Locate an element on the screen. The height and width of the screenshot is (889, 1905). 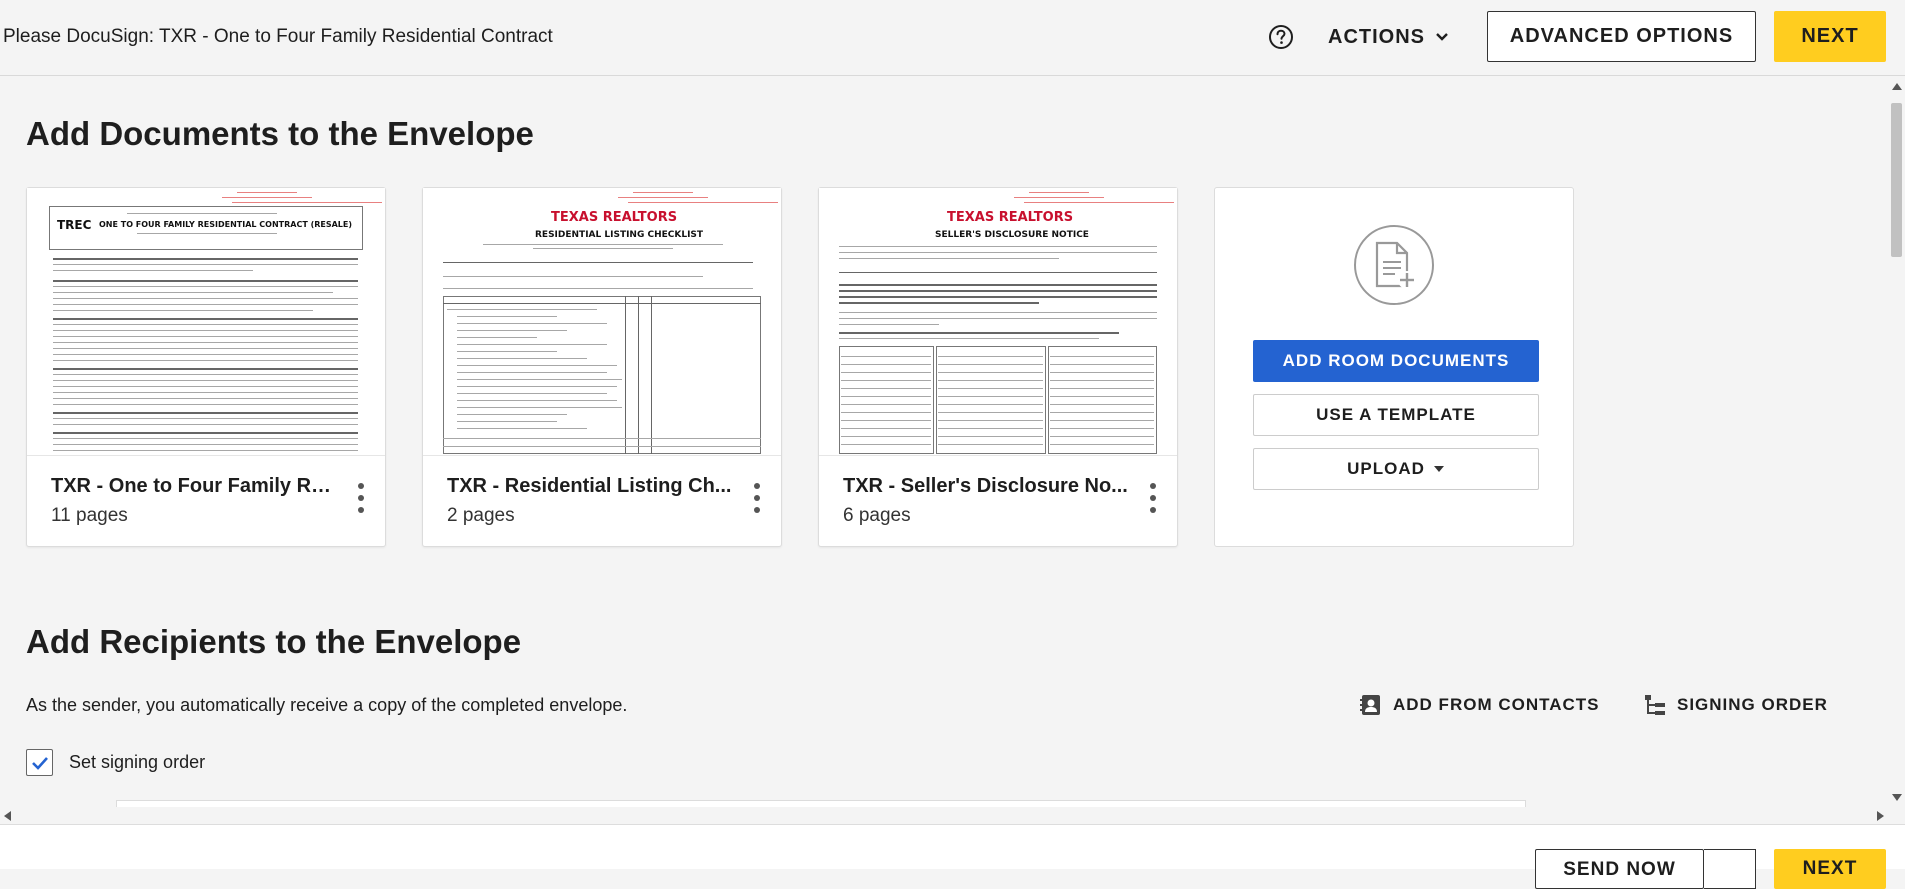
checkmark-icon is located at coordinates (39, 763).